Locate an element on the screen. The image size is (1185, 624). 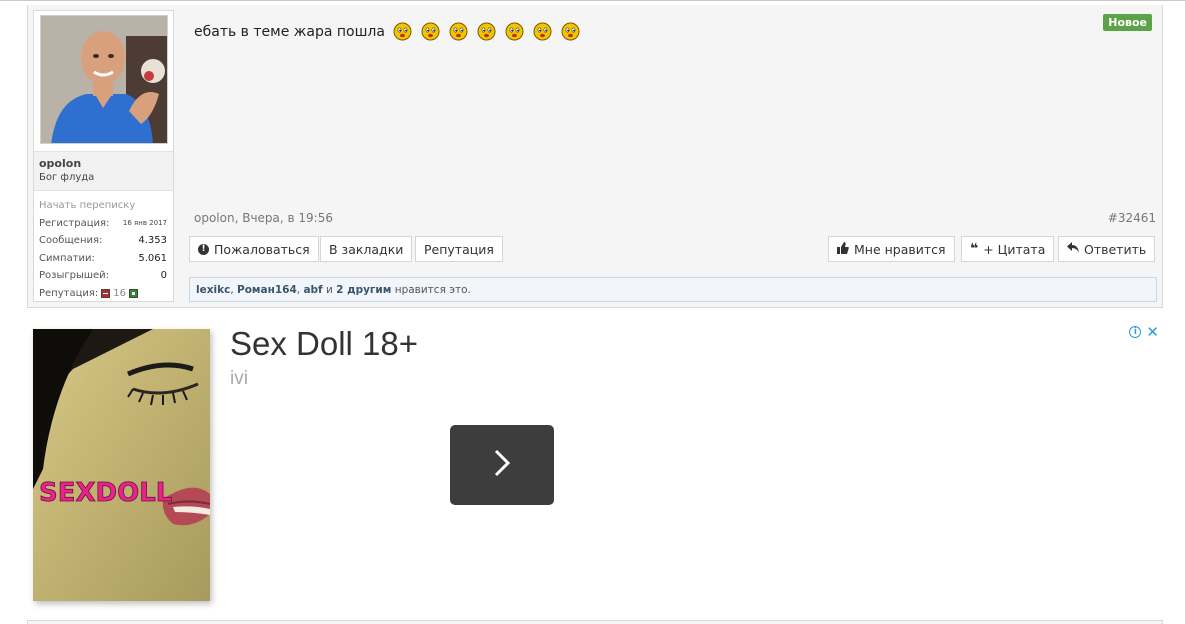
reply-button: Ответить is located at coordinates (1107, 249).